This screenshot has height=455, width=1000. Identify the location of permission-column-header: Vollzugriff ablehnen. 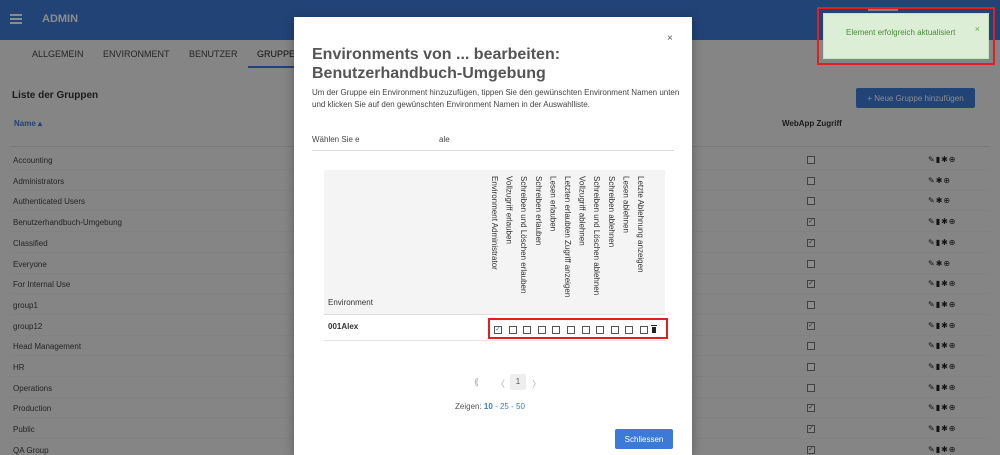
(582, 211).